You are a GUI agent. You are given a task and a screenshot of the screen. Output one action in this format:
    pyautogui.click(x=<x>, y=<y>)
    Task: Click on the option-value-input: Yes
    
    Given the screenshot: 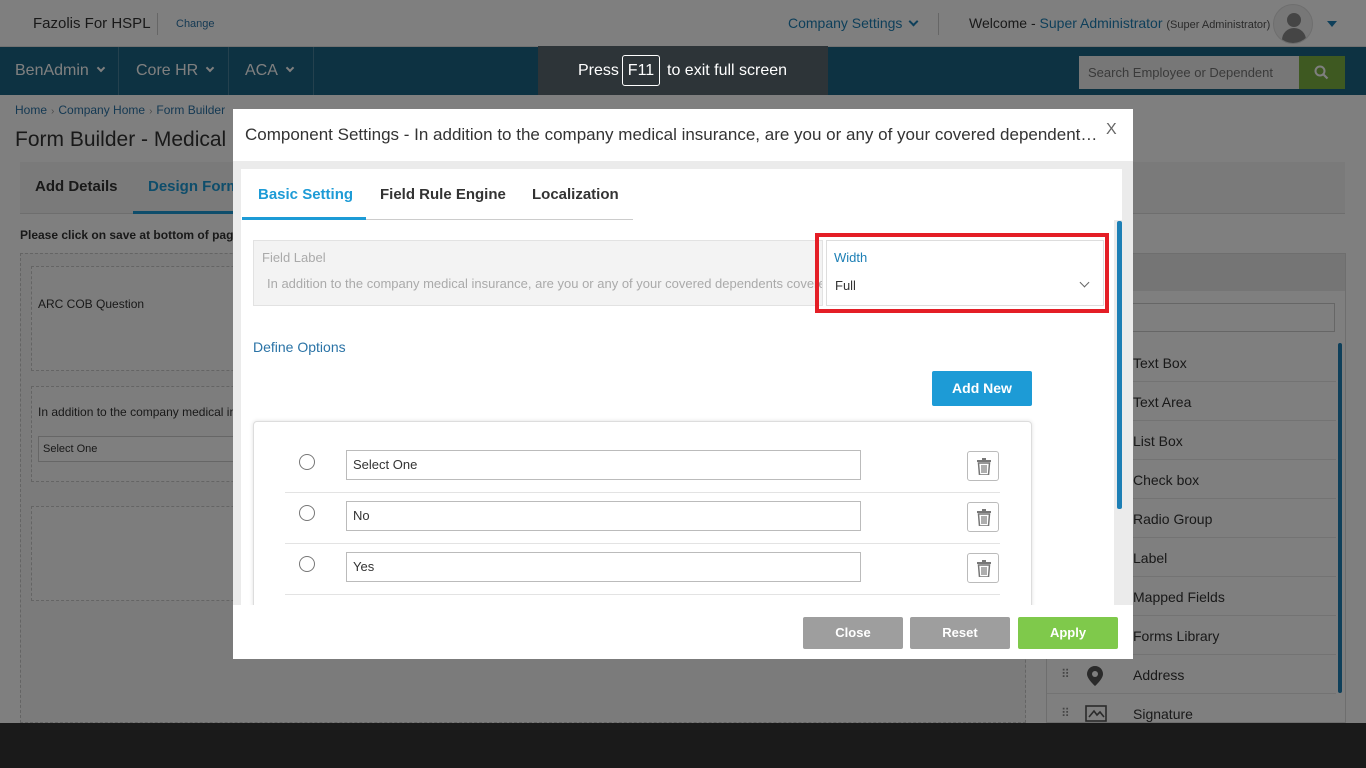 What is the action you would take?
    pyautogui.click(x=603, y=567)
    